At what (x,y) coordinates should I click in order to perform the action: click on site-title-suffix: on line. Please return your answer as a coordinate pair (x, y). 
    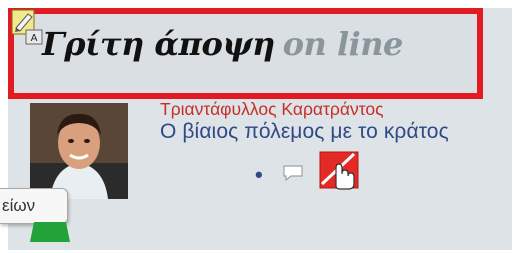
    Looking at the image, I should click on (343, 44).